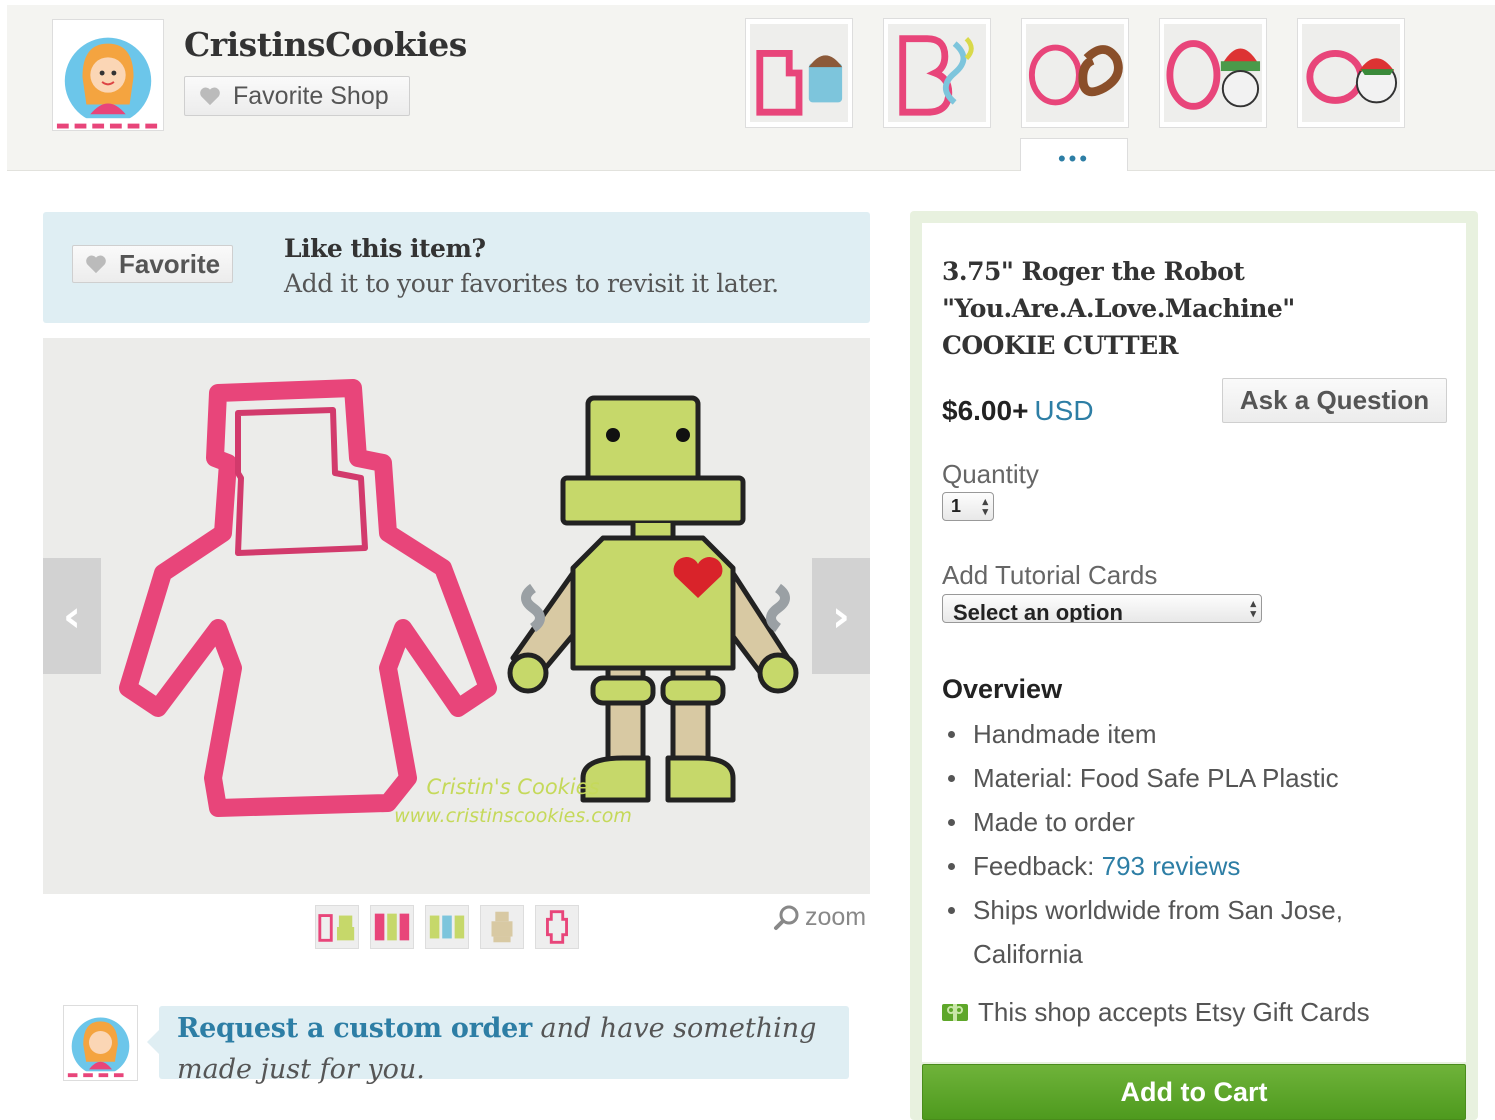 This screenshot has height=1120, width=1495. What do you see at coordinates (836, 917) in the screenshot?
I see `zoom-label: zoom` at bounding box center [836, 917].